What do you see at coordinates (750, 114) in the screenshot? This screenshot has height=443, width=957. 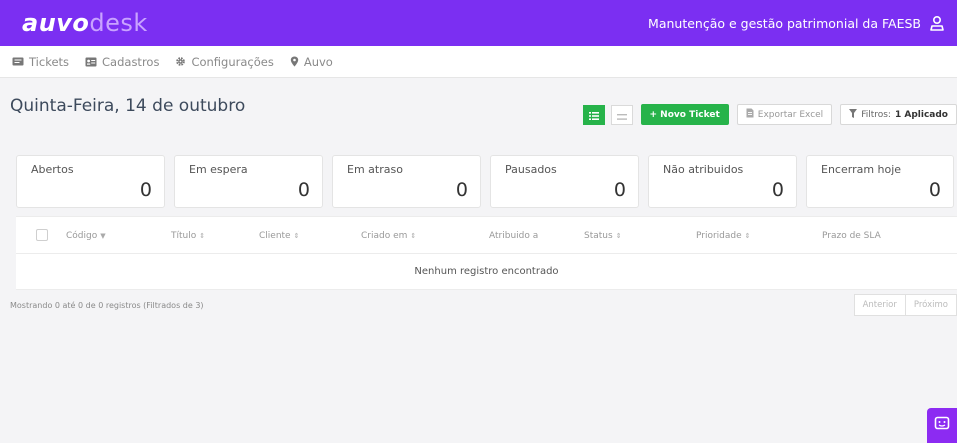 I see `file-icon` at bounding box center [750, 114].